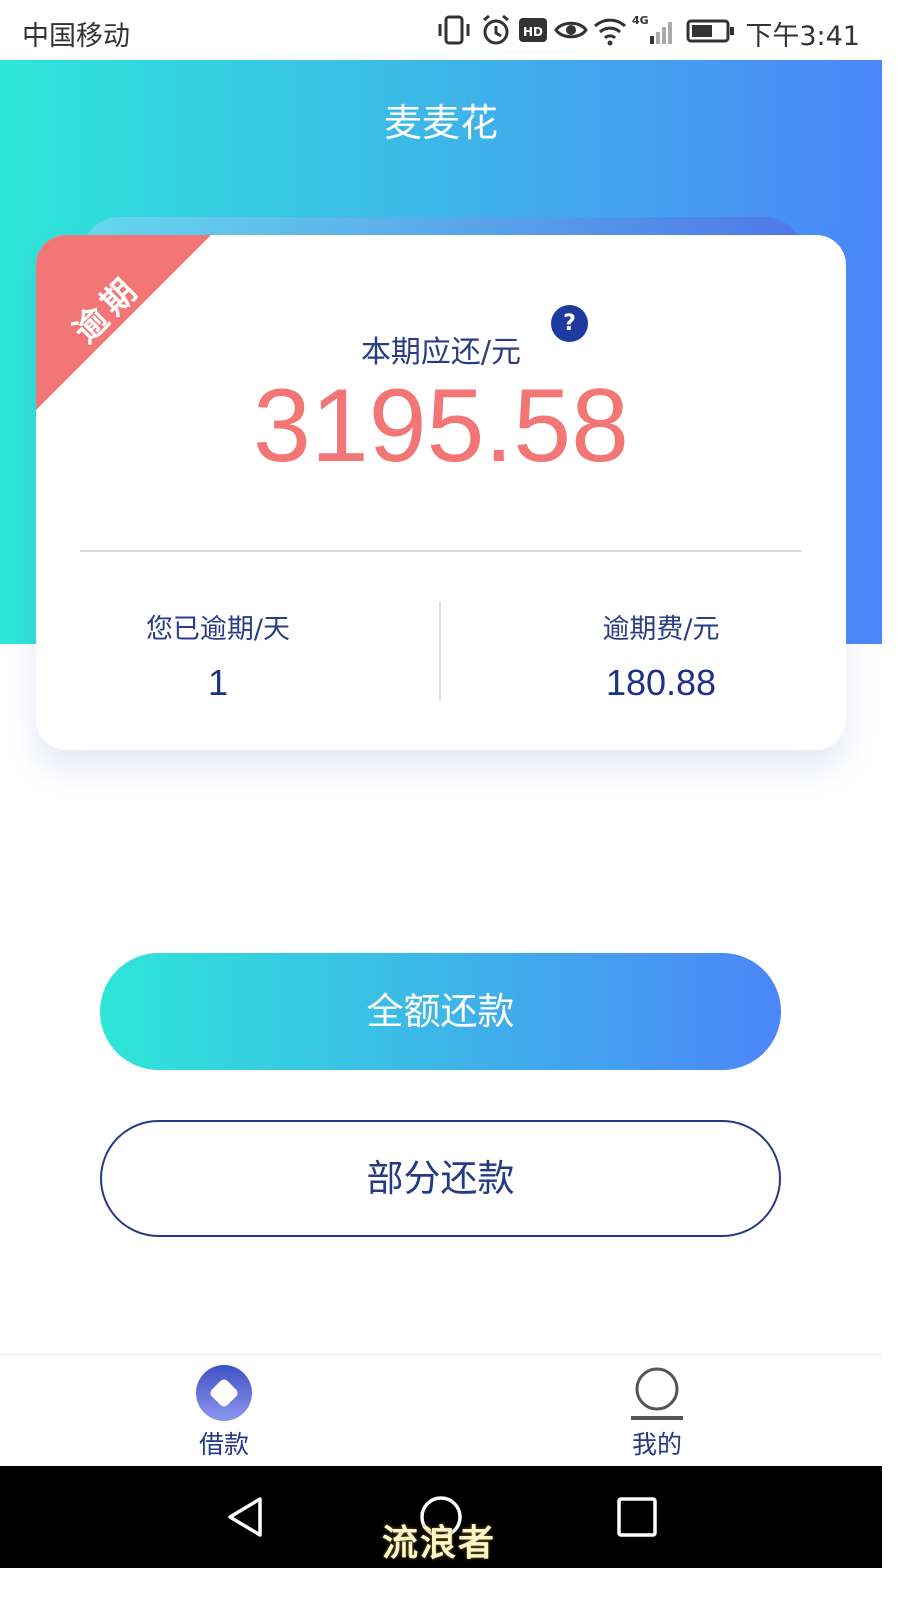 This screenshot has height=1600, width=900. I want to click on help-icon: ?, so click(569, 323).